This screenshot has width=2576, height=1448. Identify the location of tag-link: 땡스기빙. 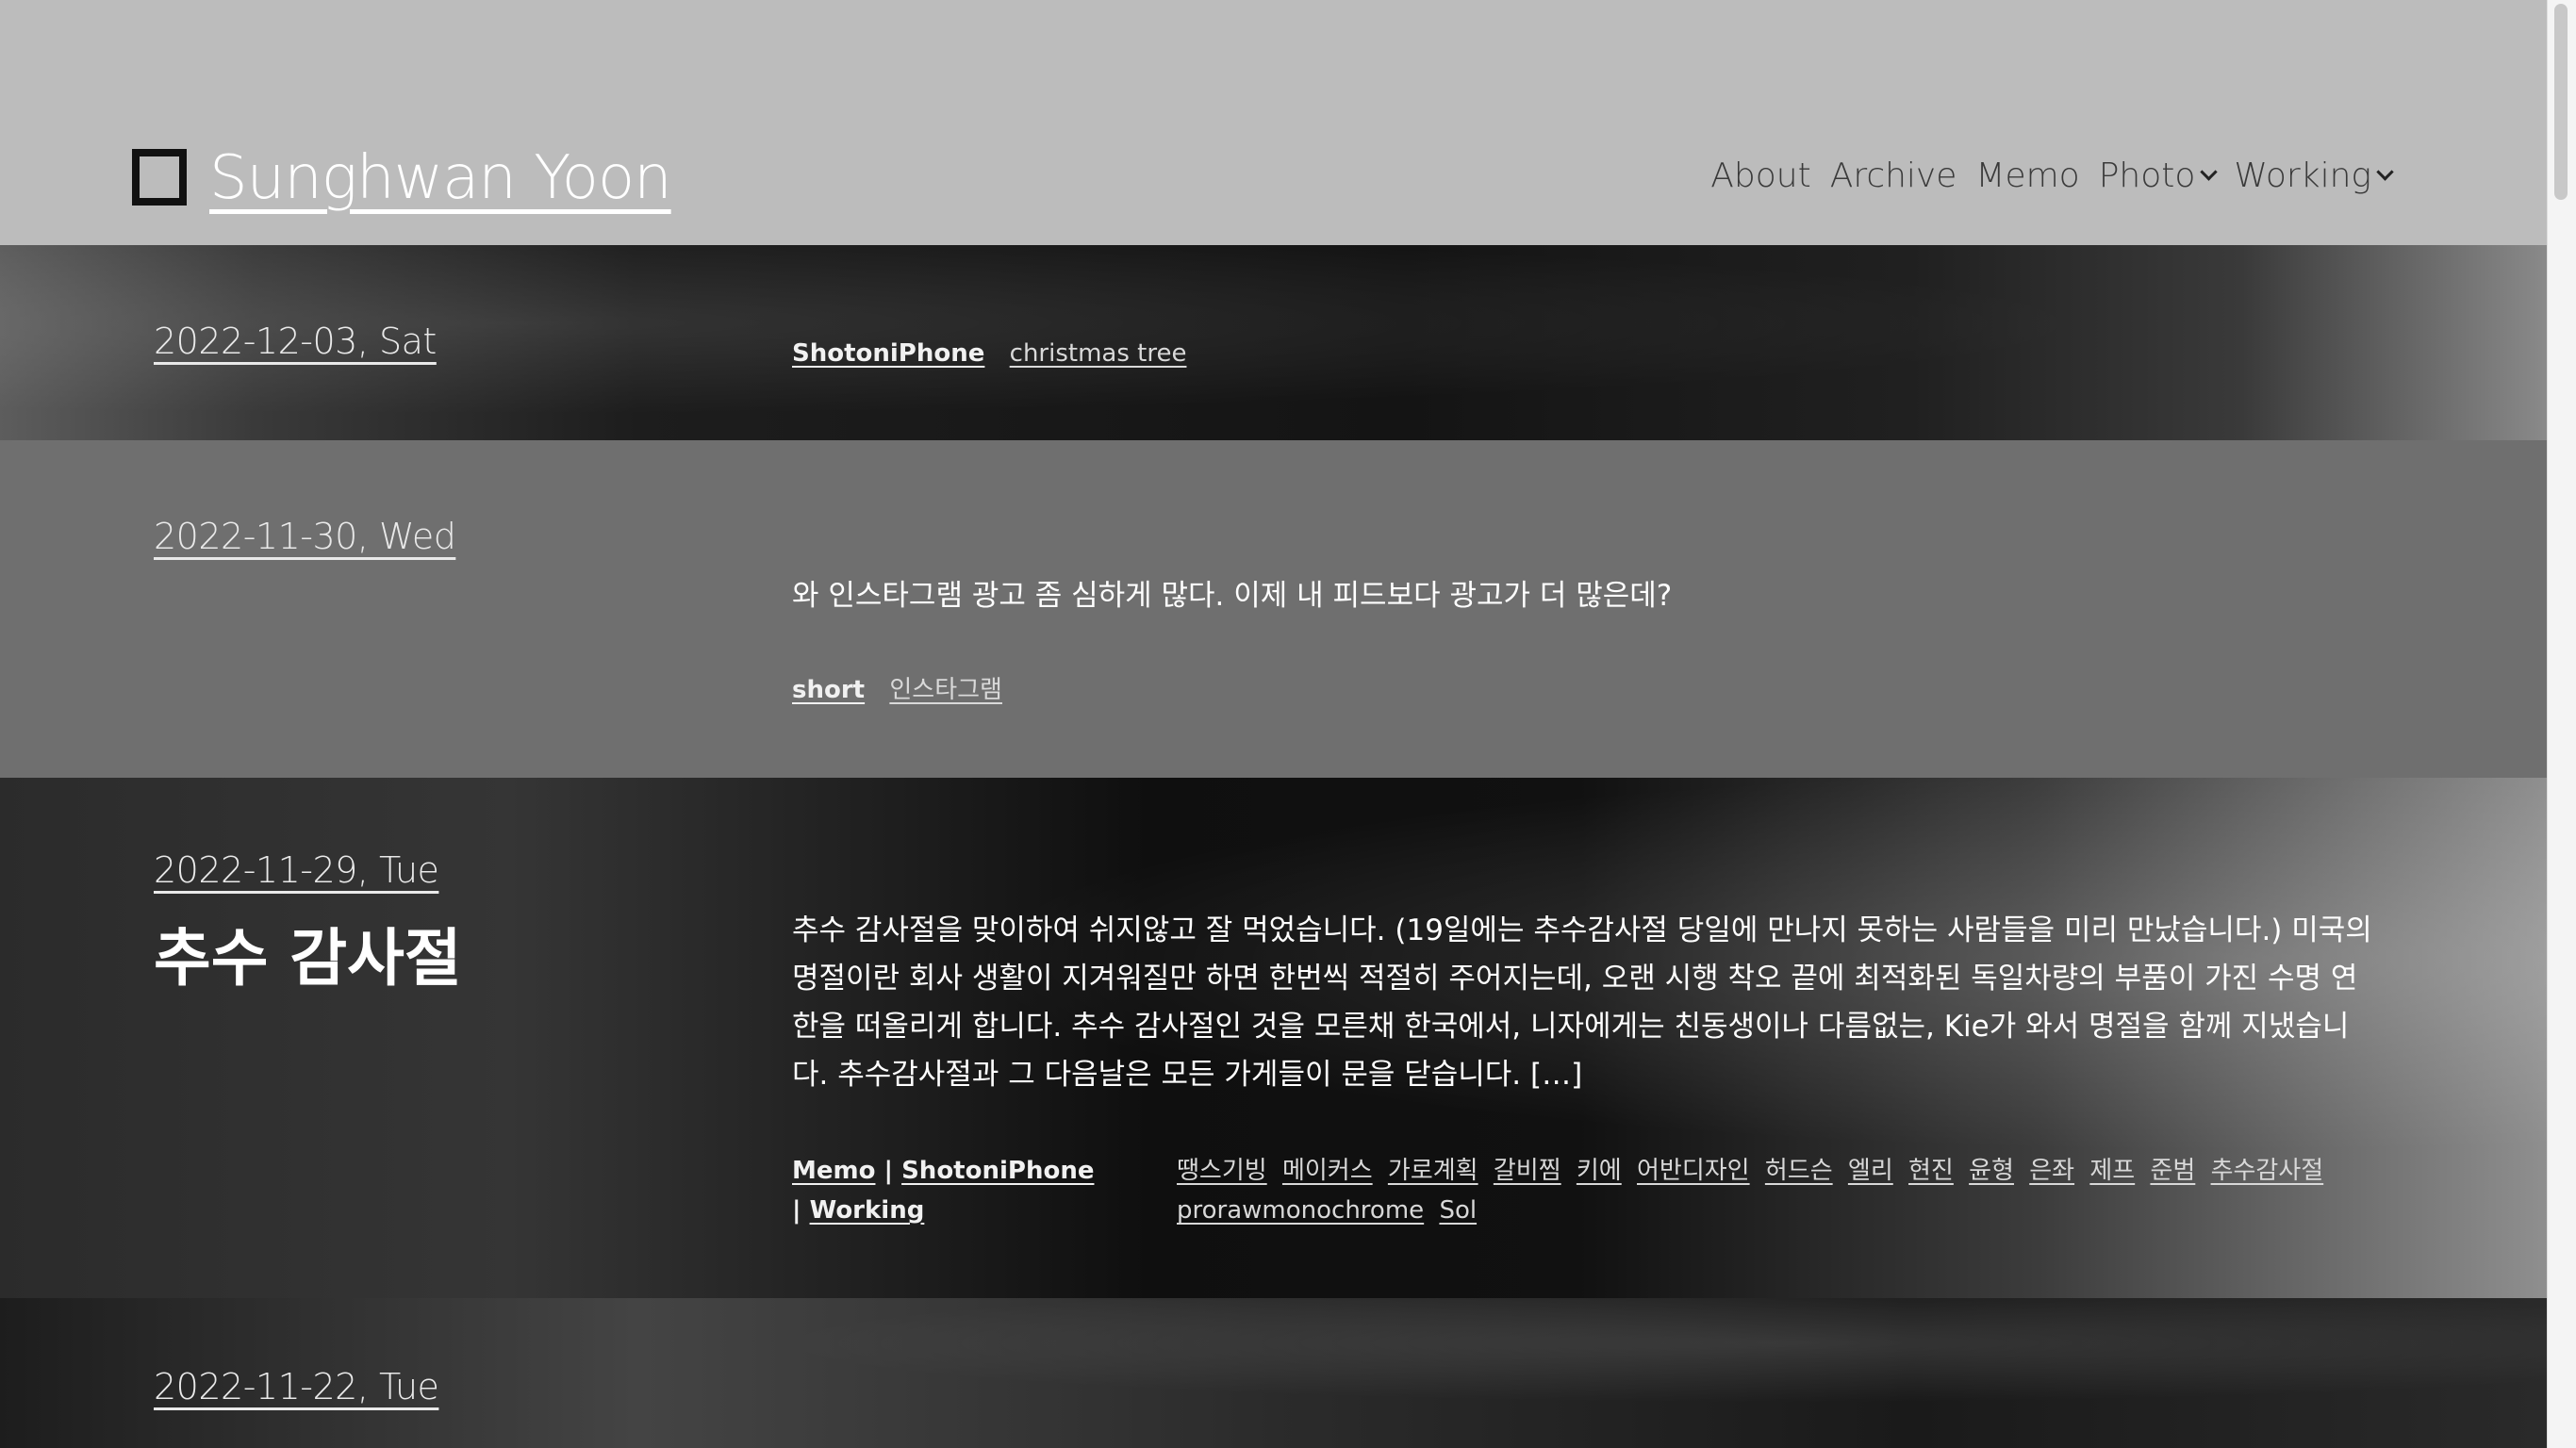
(1222, 1171).